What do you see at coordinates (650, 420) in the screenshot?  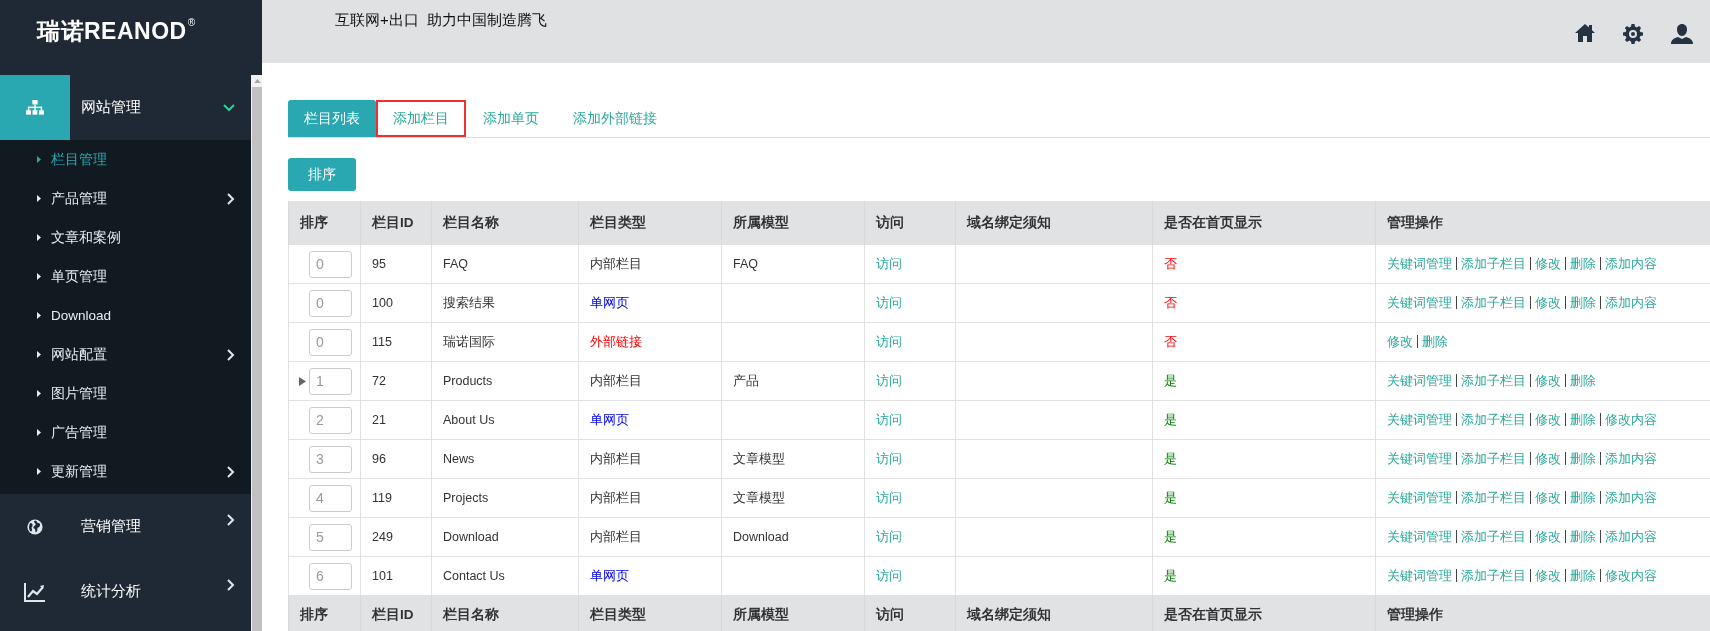 I see `table-cell: 单网页` at bounding box center [650, 420].